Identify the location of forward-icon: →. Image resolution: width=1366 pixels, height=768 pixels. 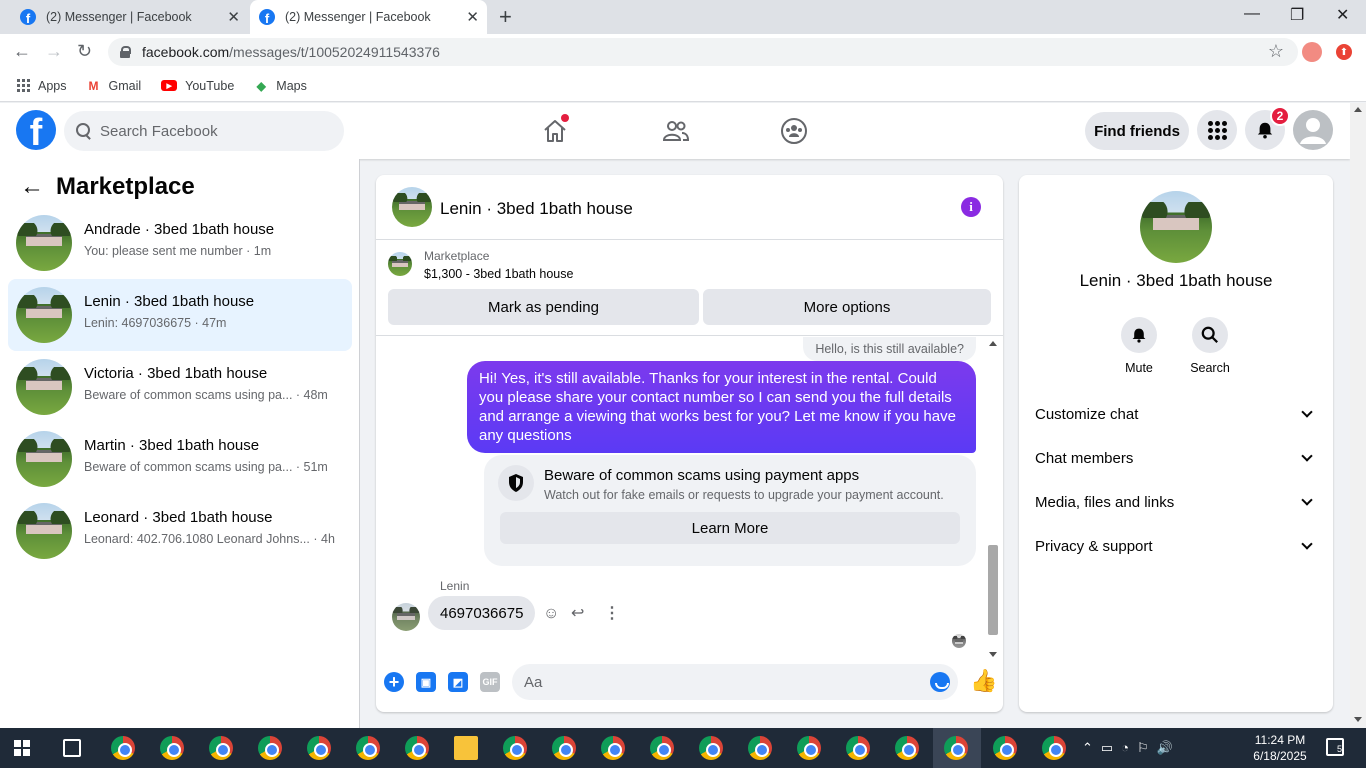
(54, 51).